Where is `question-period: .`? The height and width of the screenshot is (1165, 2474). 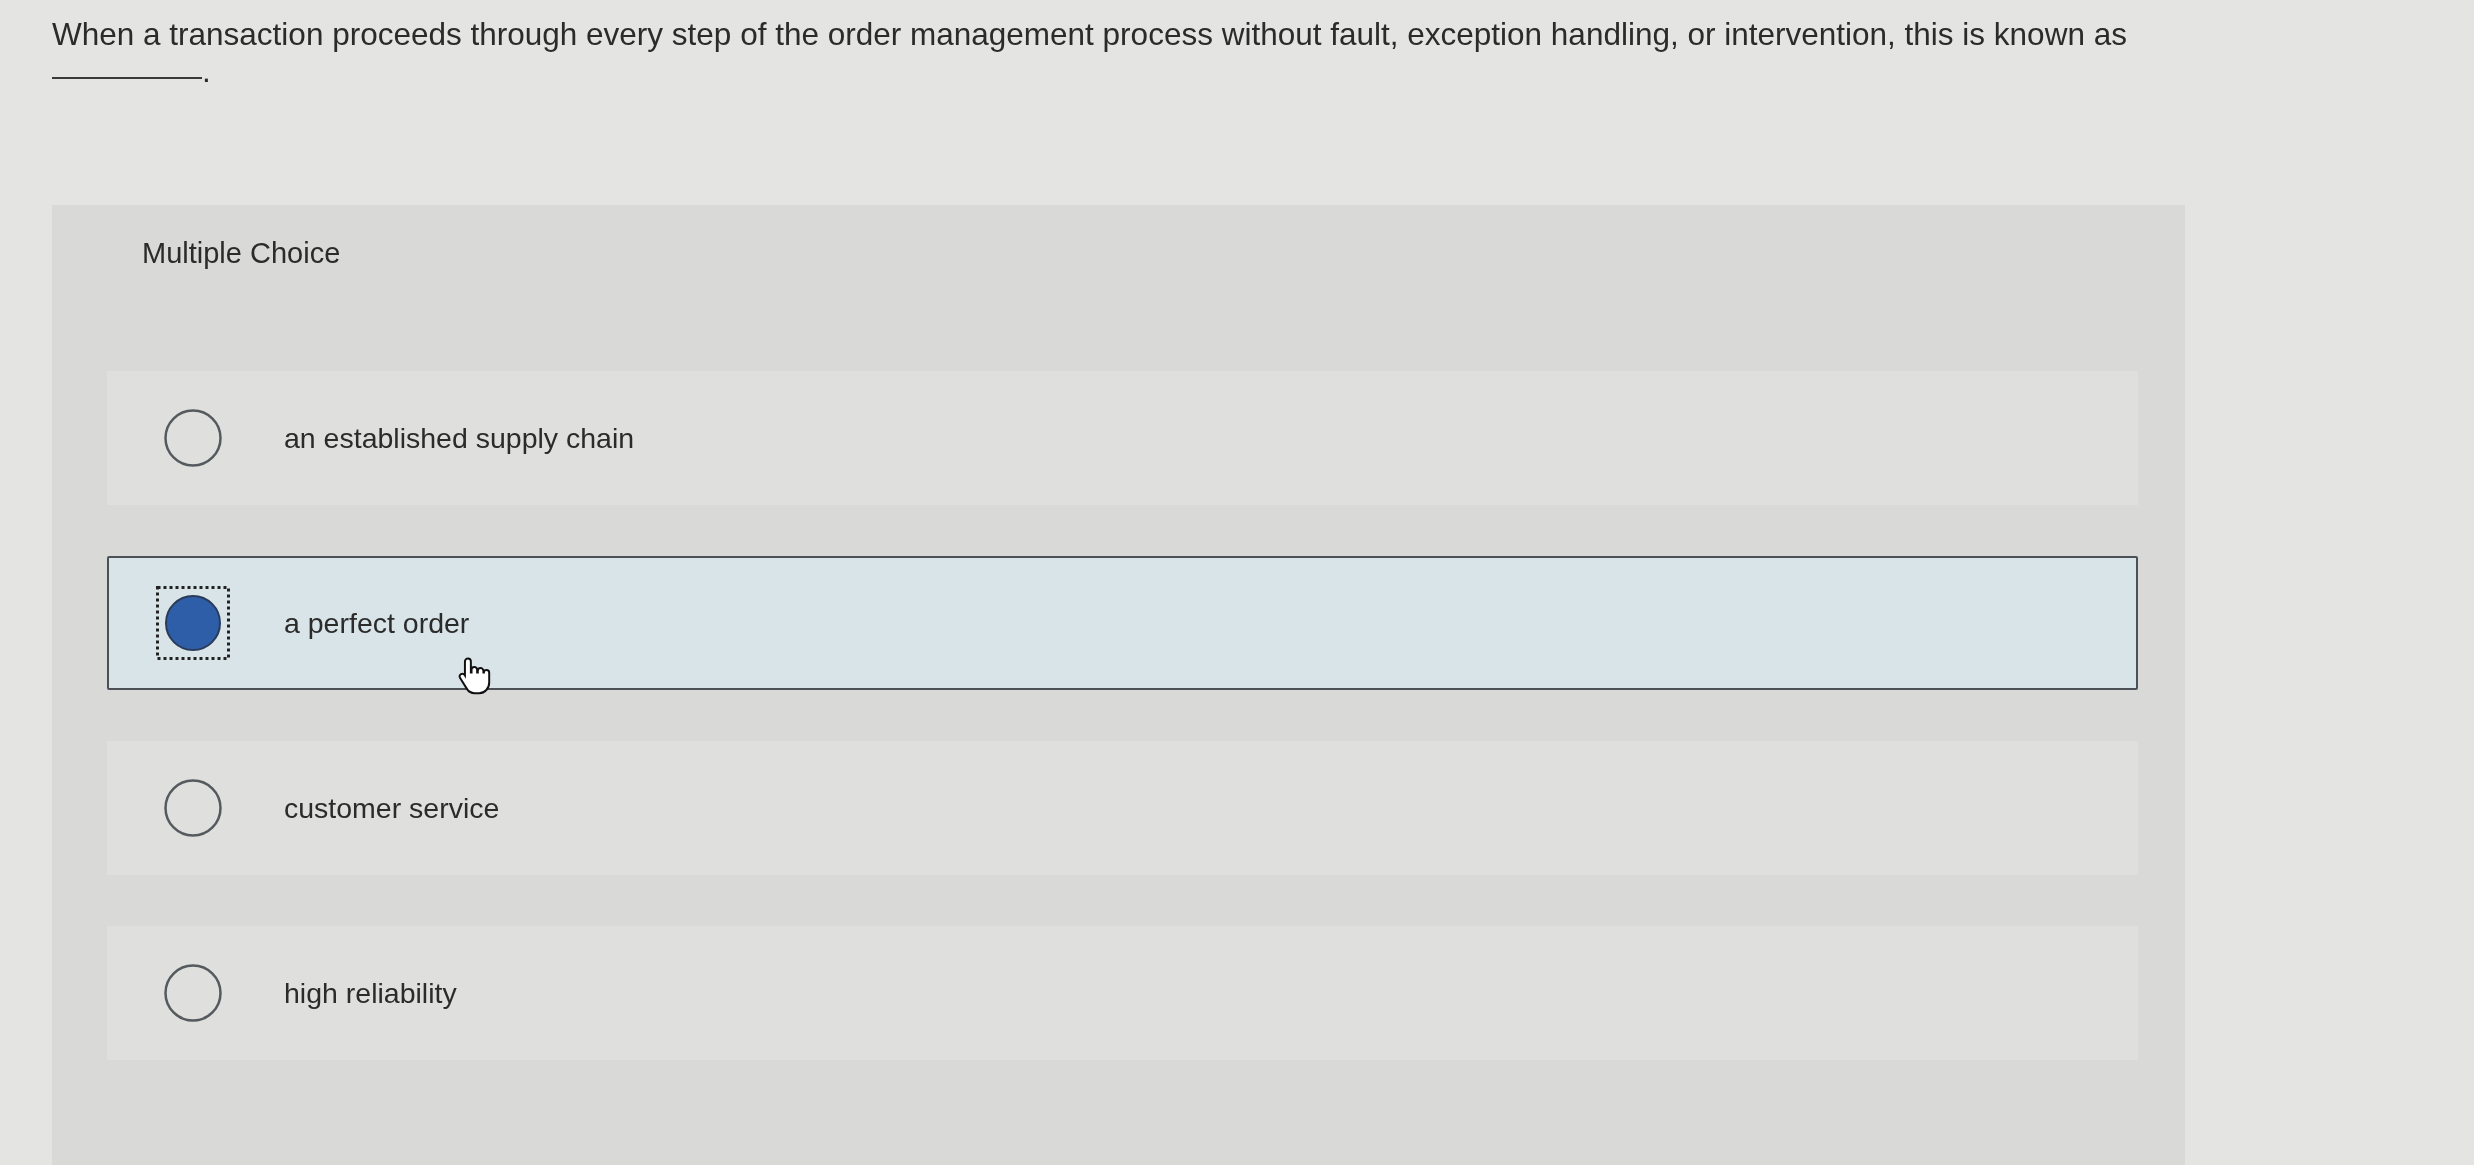 question-period: . is located at coordinates (206, 71).